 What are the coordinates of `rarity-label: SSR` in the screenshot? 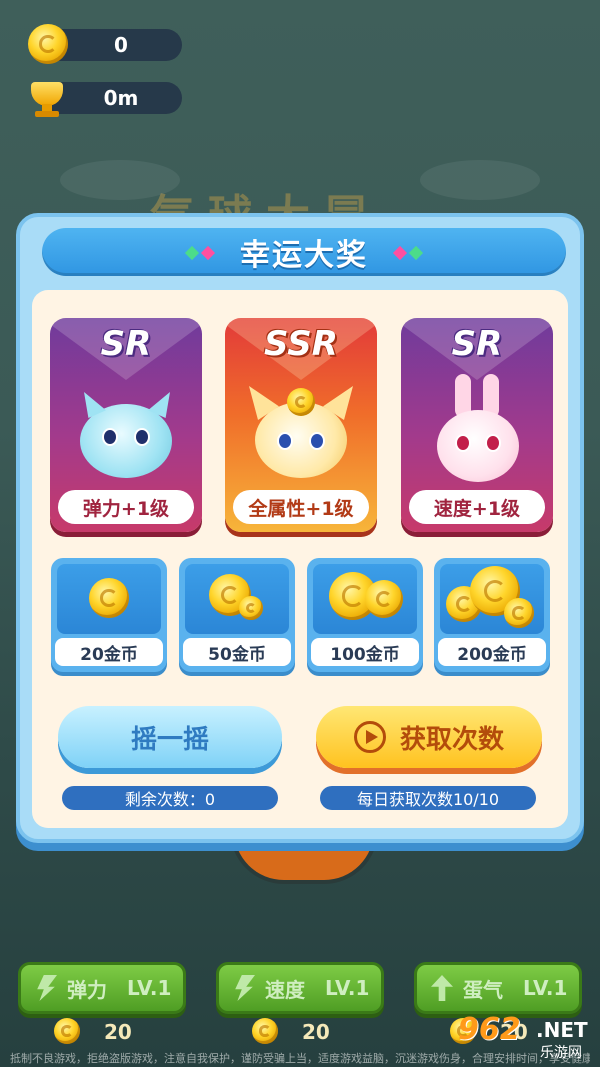 It's located at (301, 344).